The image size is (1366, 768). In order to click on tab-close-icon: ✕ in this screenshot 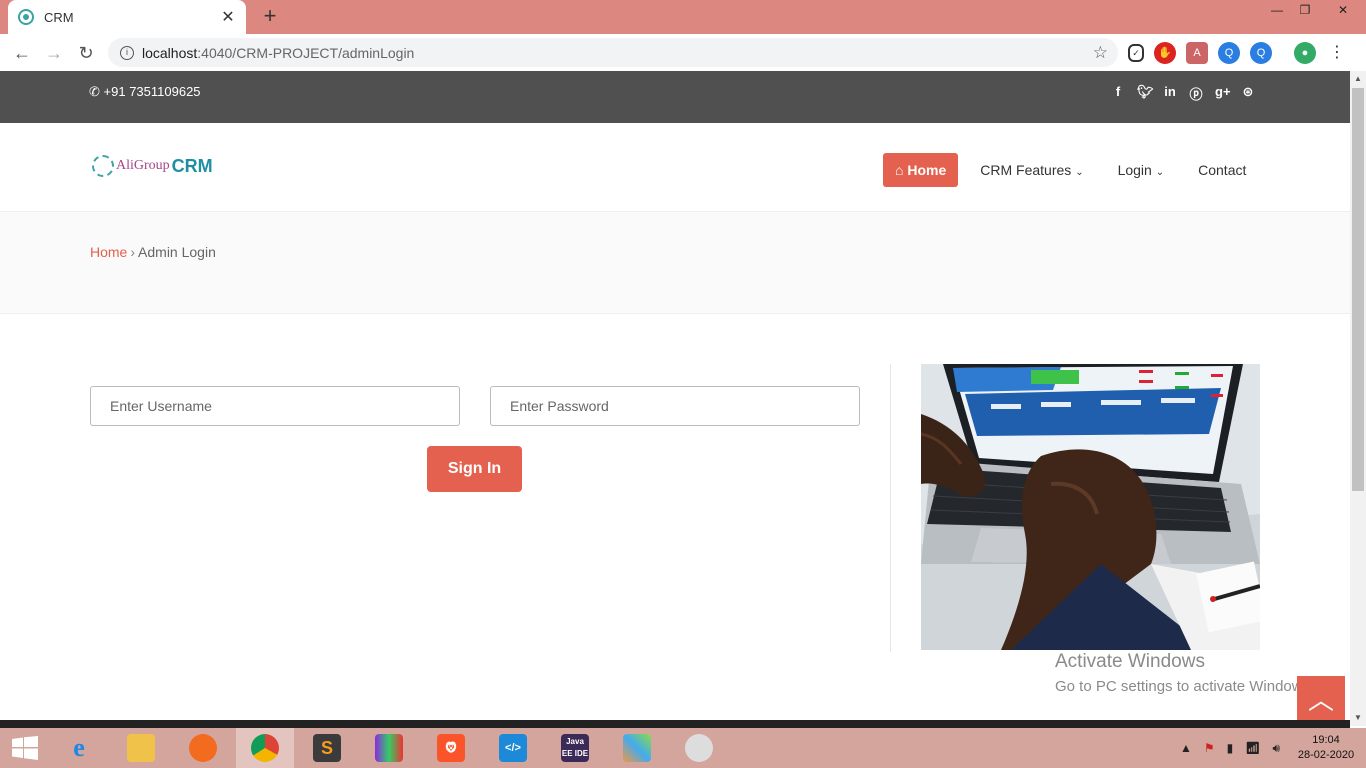, I will do `click(228, 17)`.